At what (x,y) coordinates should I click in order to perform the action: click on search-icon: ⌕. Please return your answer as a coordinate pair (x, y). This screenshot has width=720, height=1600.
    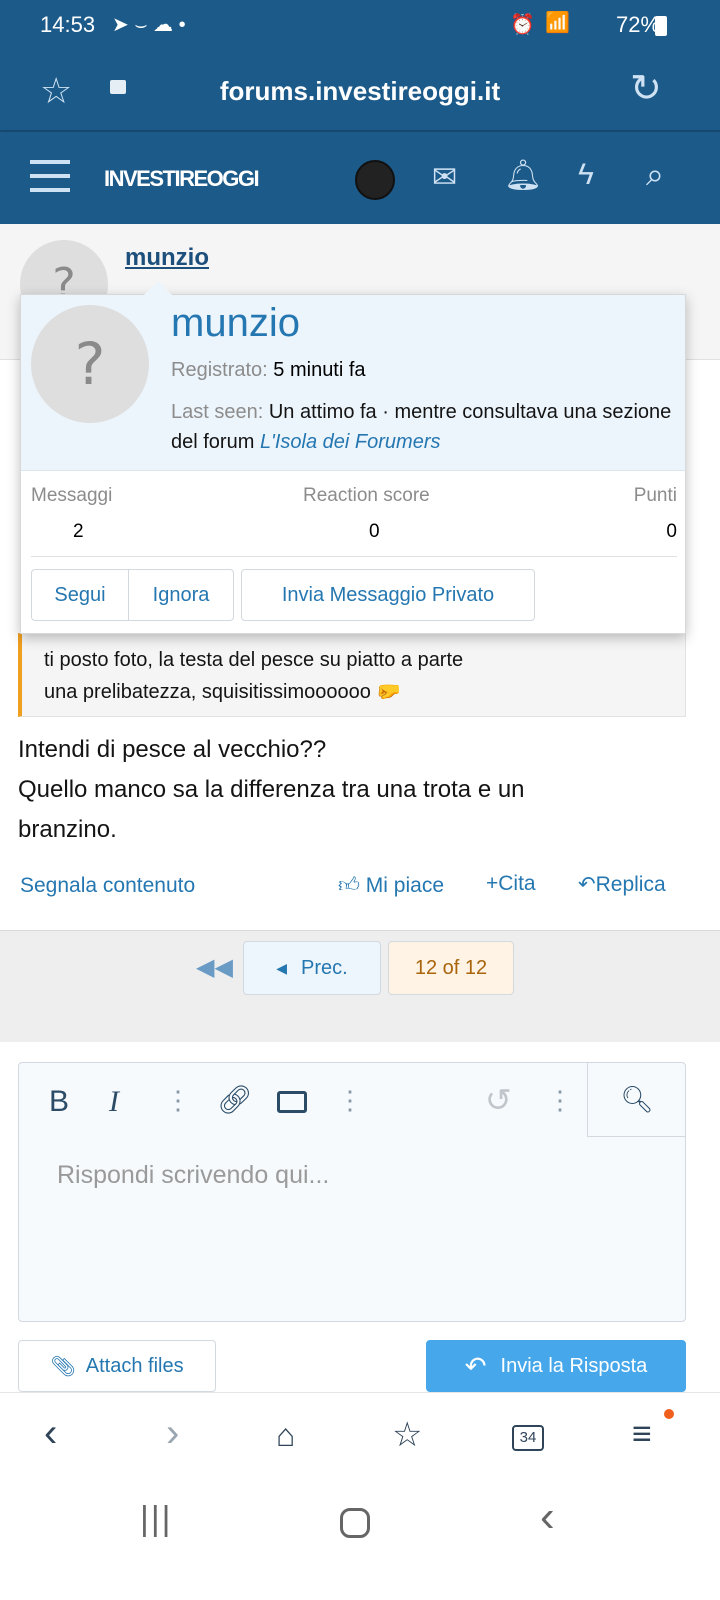
    Looking at the image, I should click on (655, 175).